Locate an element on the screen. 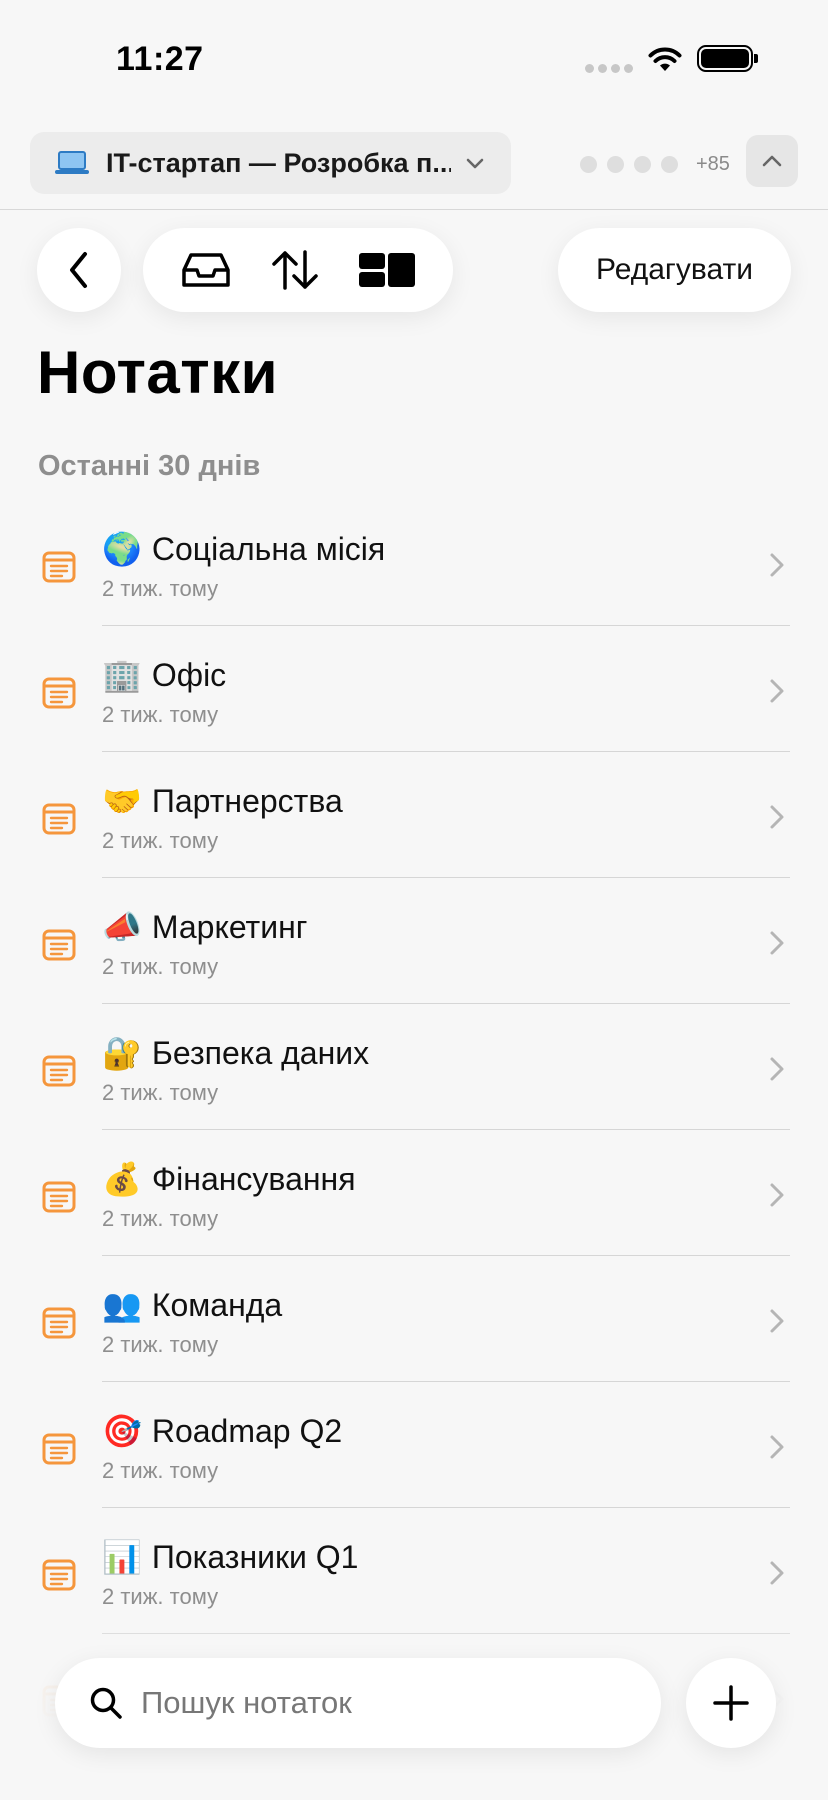 The image size is (828, 1800). note-title-text: Фінансування is located at coordinates (253, 1179).